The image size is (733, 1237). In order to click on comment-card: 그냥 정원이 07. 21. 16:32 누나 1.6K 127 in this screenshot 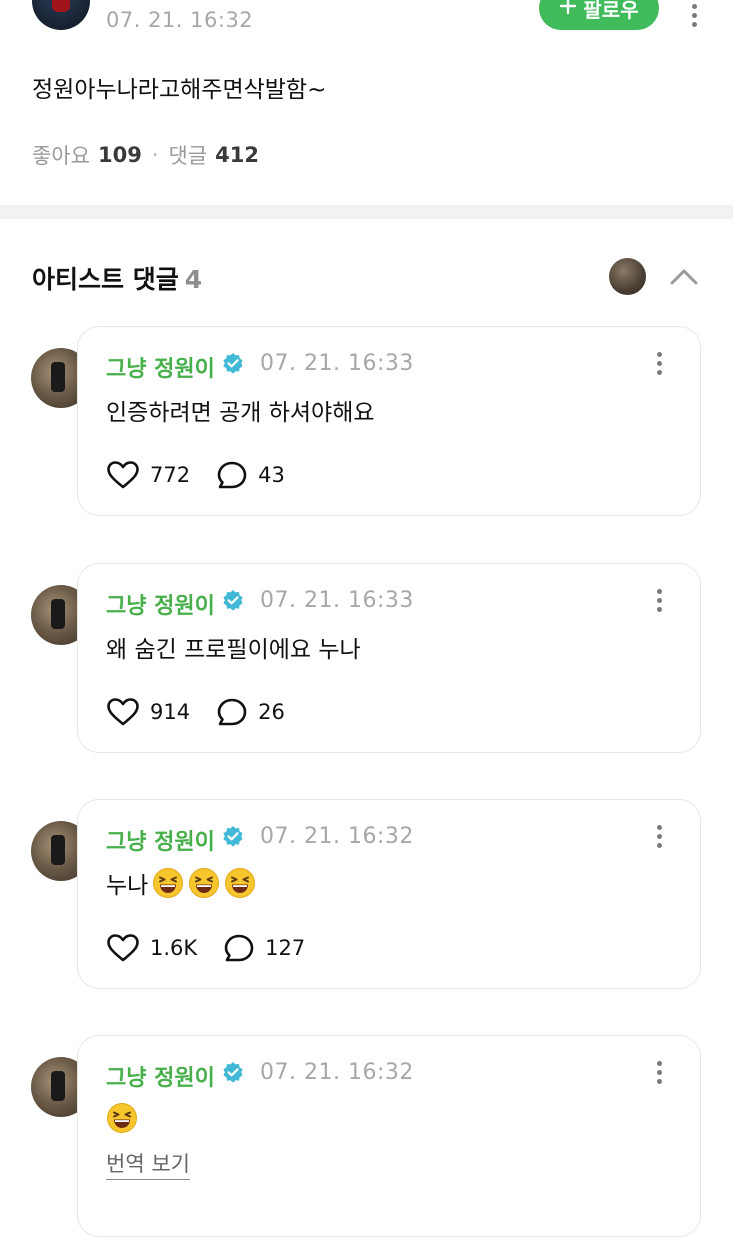, I will do `click(389, 894)`.